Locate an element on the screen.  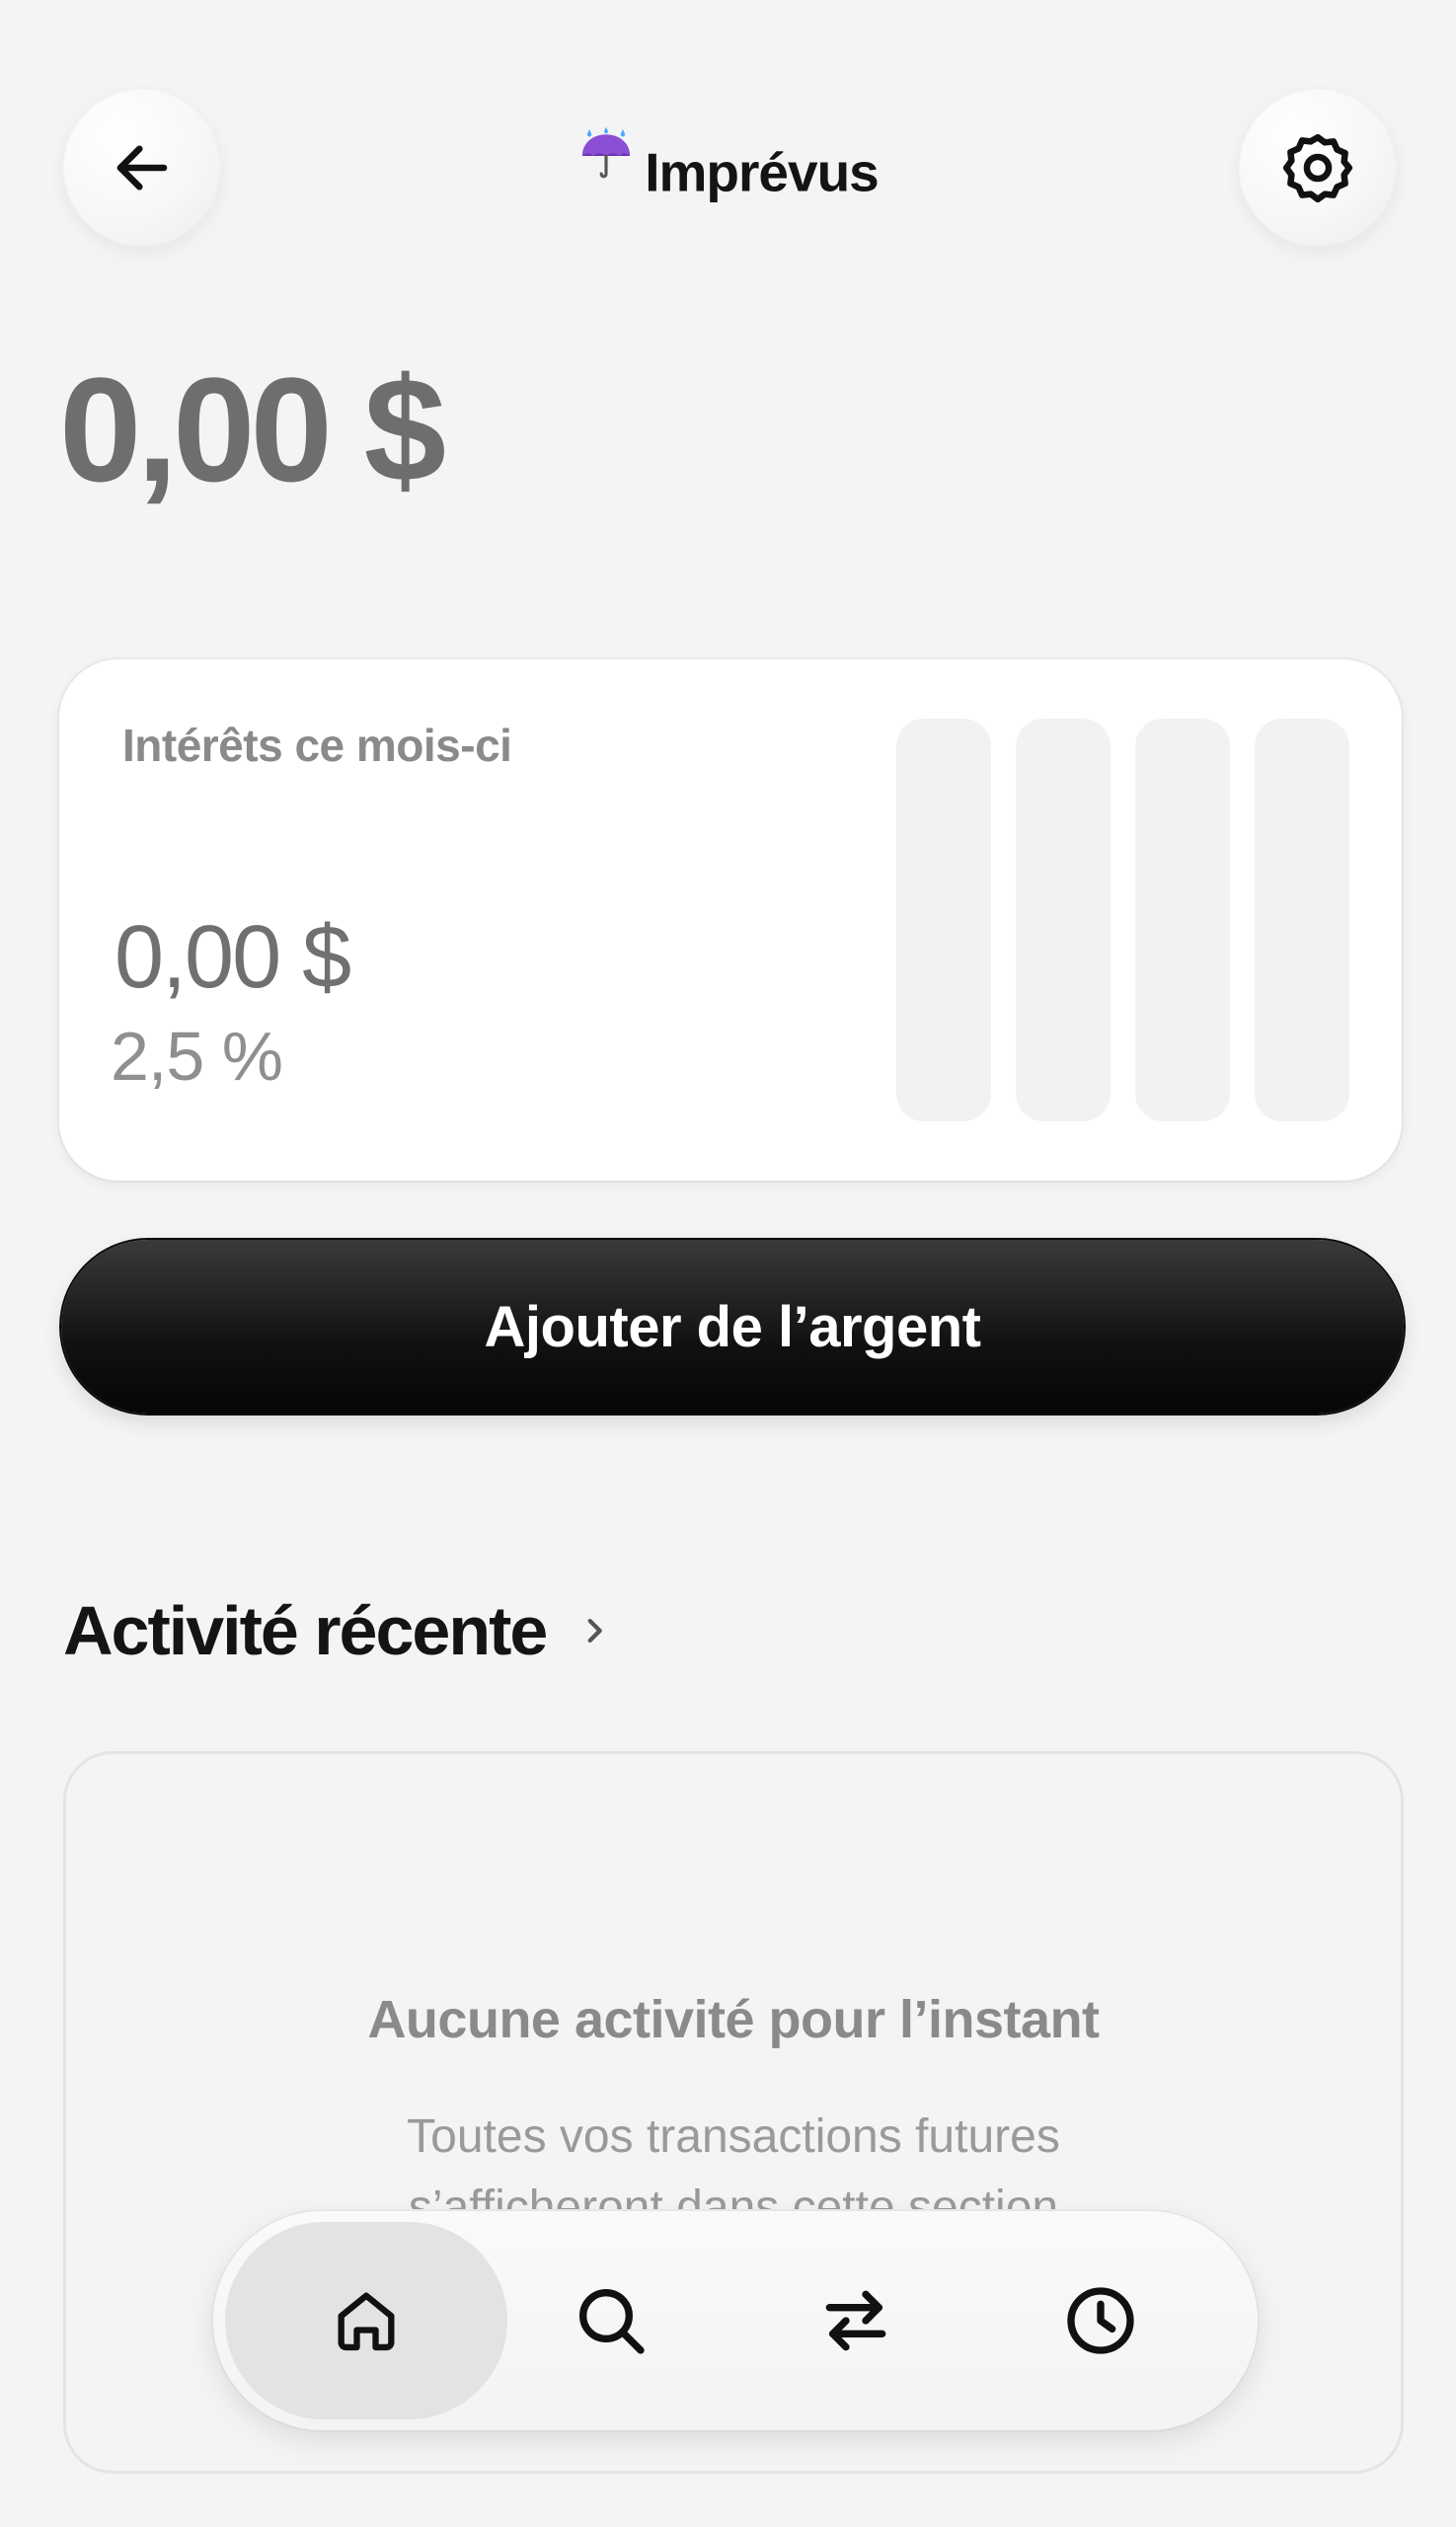
gear-icon is located at coordinates (1317, 168).